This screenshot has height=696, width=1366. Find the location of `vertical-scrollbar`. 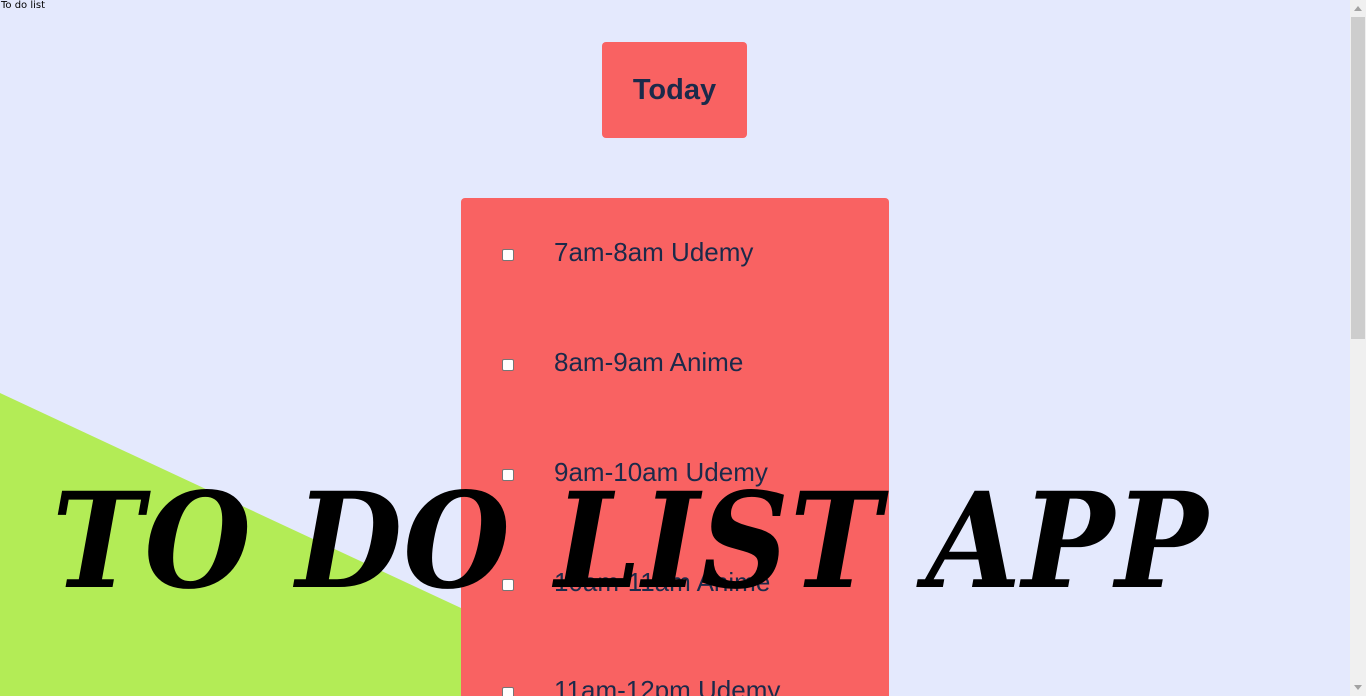

vertical-scrollbar is located at coordinates (1358, 348).